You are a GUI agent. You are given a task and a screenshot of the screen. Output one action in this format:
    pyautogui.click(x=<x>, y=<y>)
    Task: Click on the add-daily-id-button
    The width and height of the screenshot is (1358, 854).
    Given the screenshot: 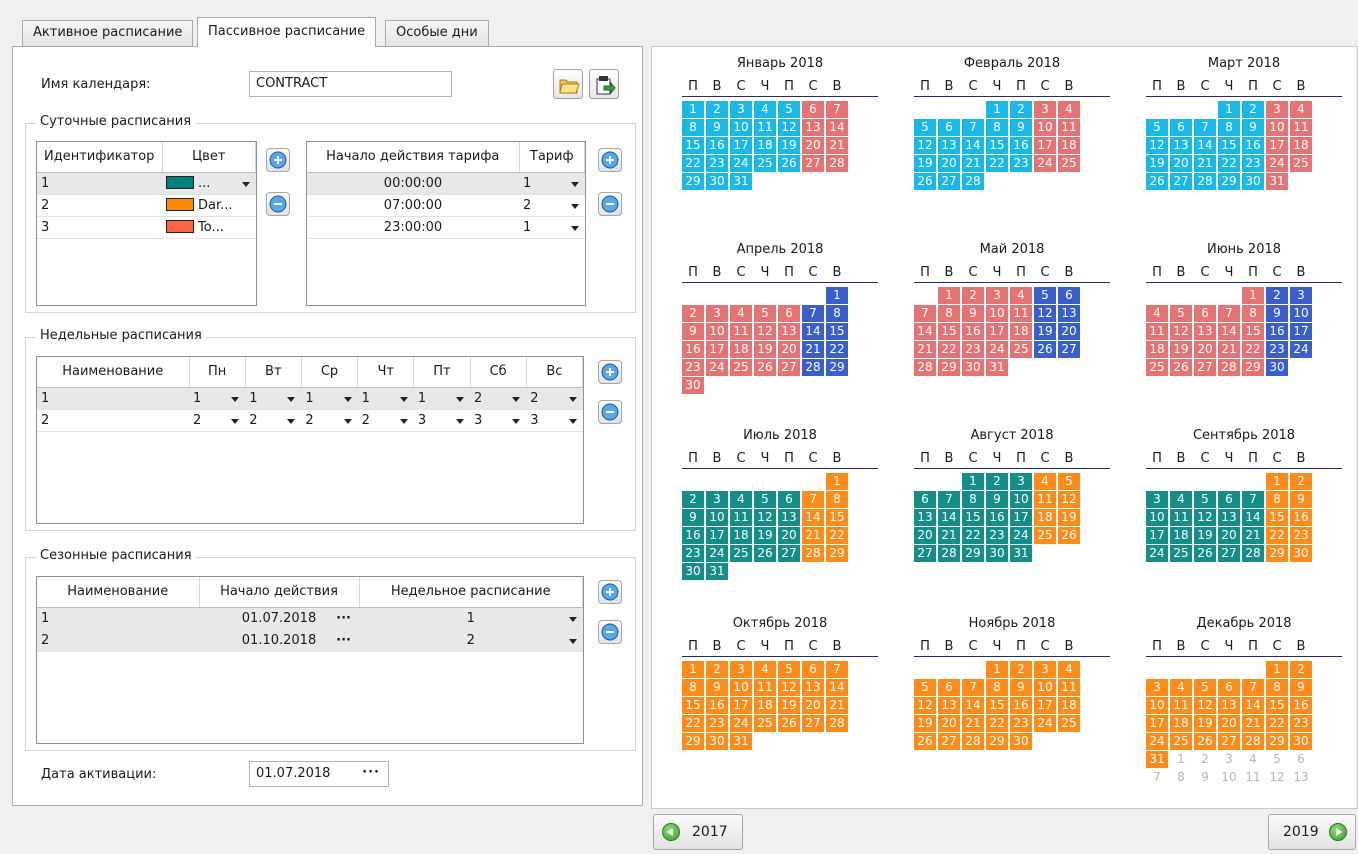 What is the action you would take?
    pyautogui.click(x=278, y=160)
    